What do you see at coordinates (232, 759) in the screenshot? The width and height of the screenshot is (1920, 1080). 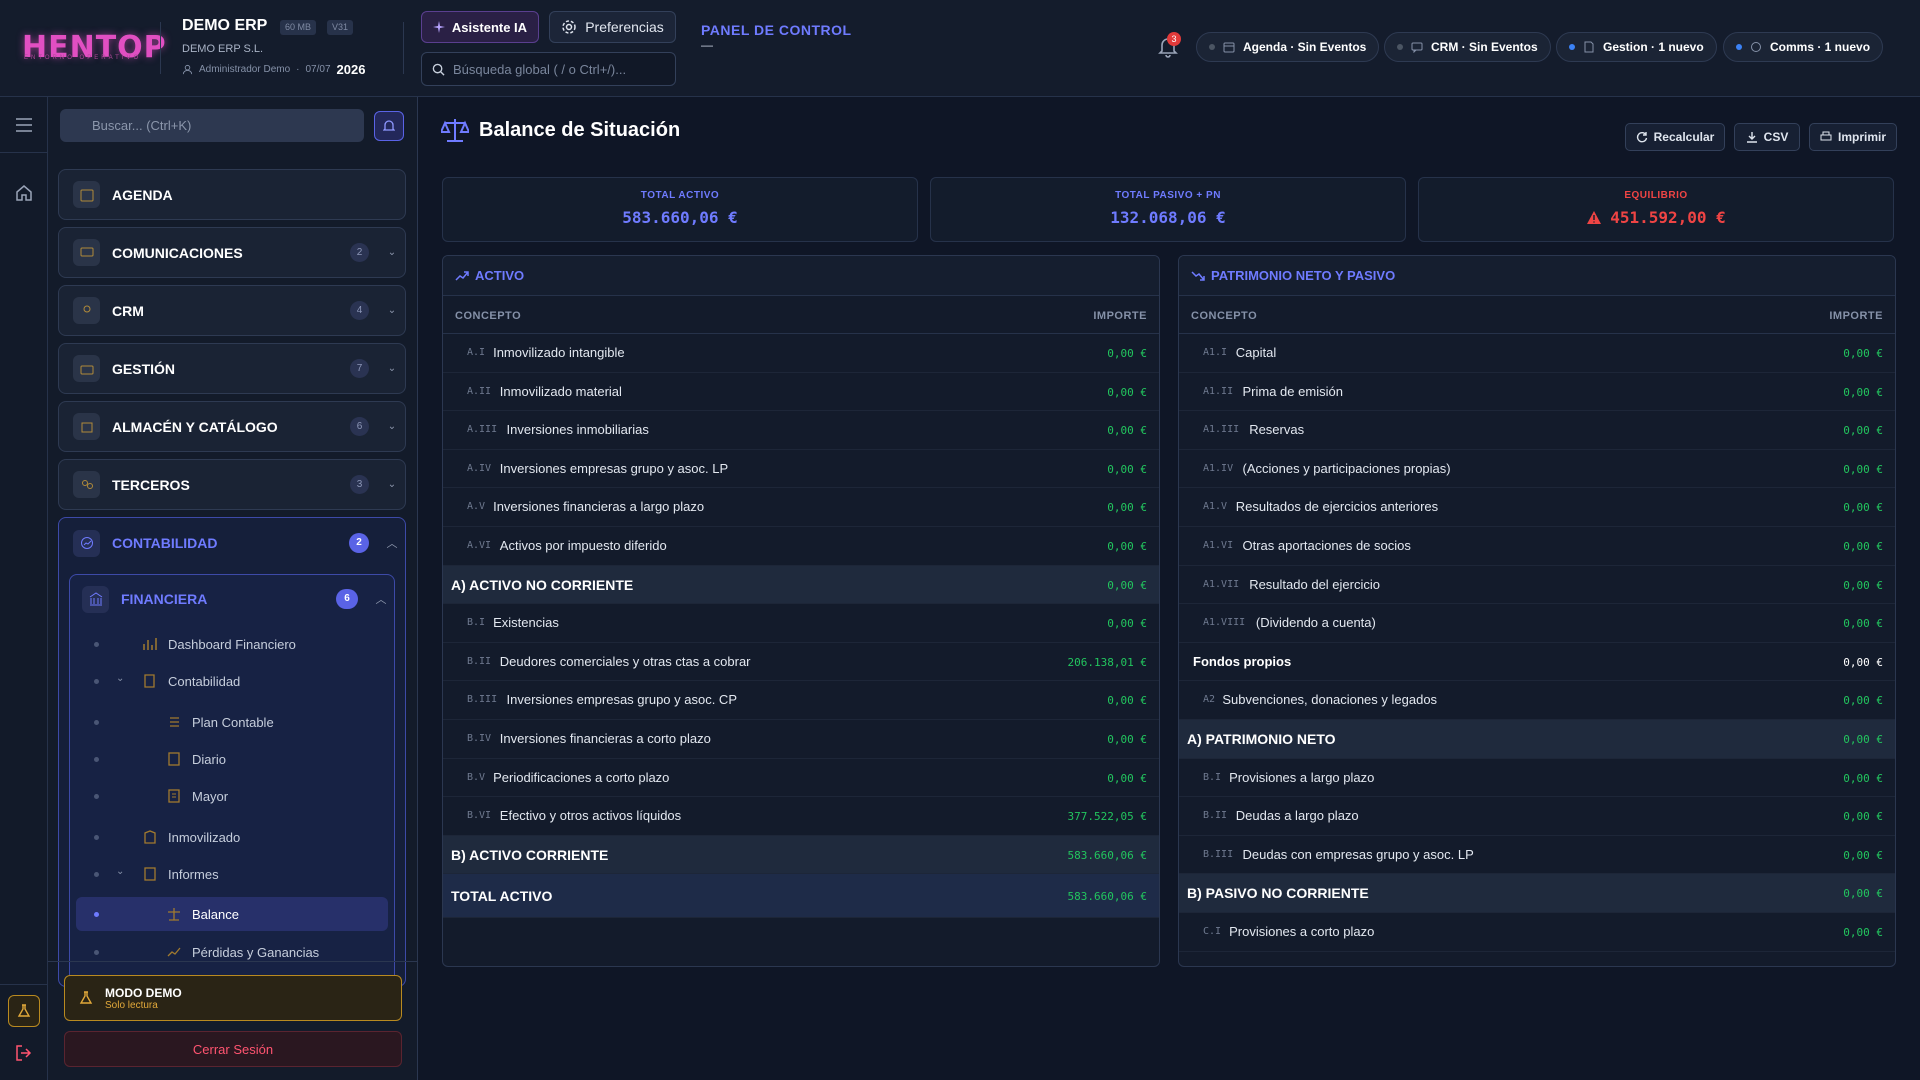 I see `tree-item-diario: Diario` at bounding box center [232, 759].